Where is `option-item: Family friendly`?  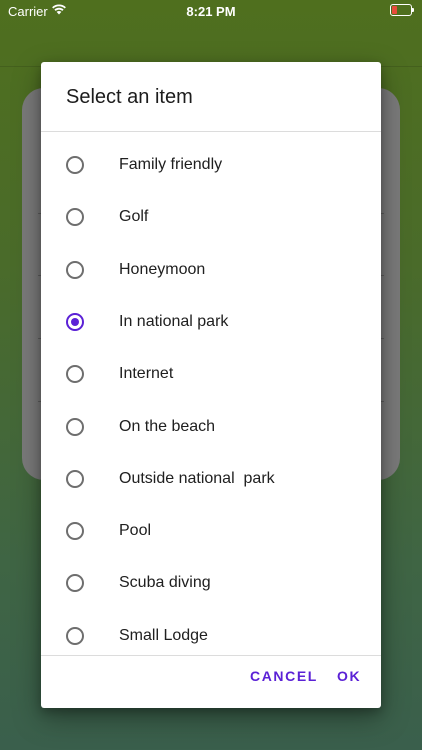 option-item: Family friendly is located at coordinates (211, 165).